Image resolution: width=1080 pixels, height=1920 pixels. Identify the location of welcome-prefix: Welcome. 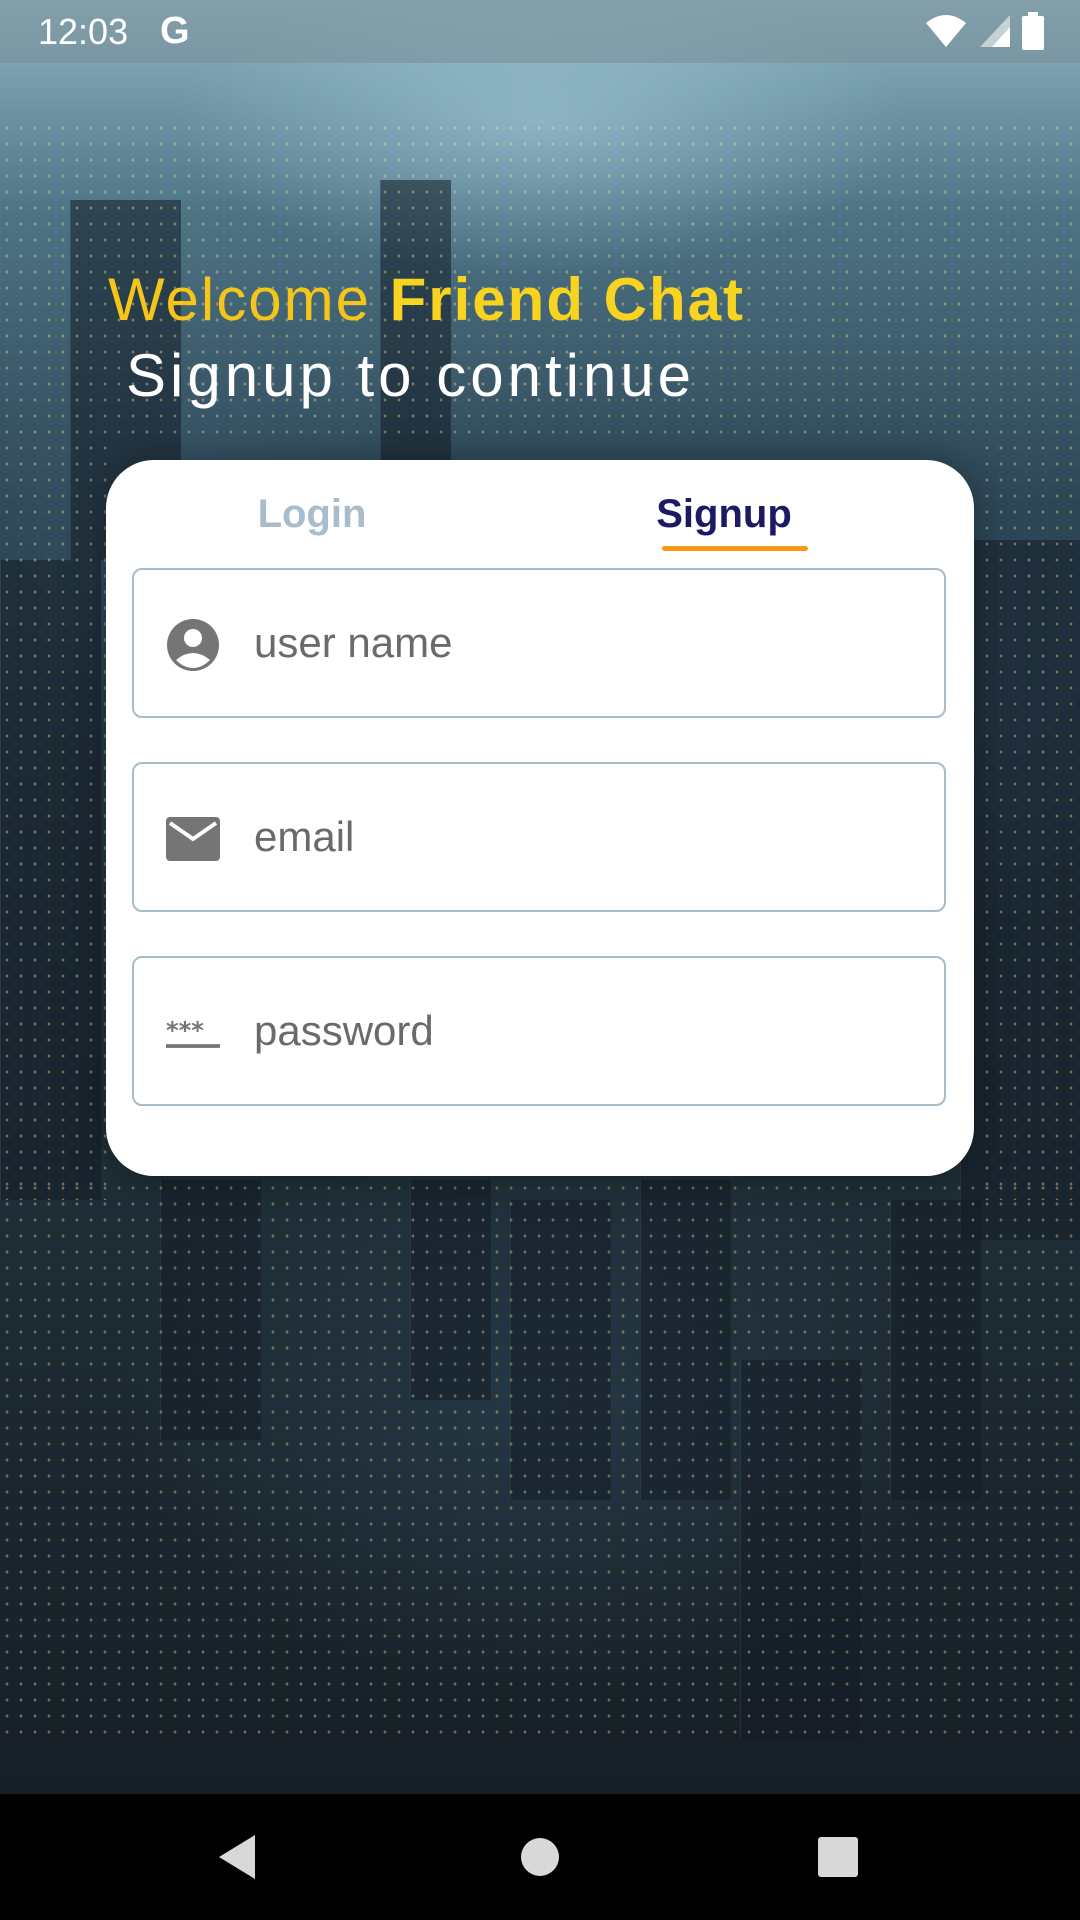
(239, 299).